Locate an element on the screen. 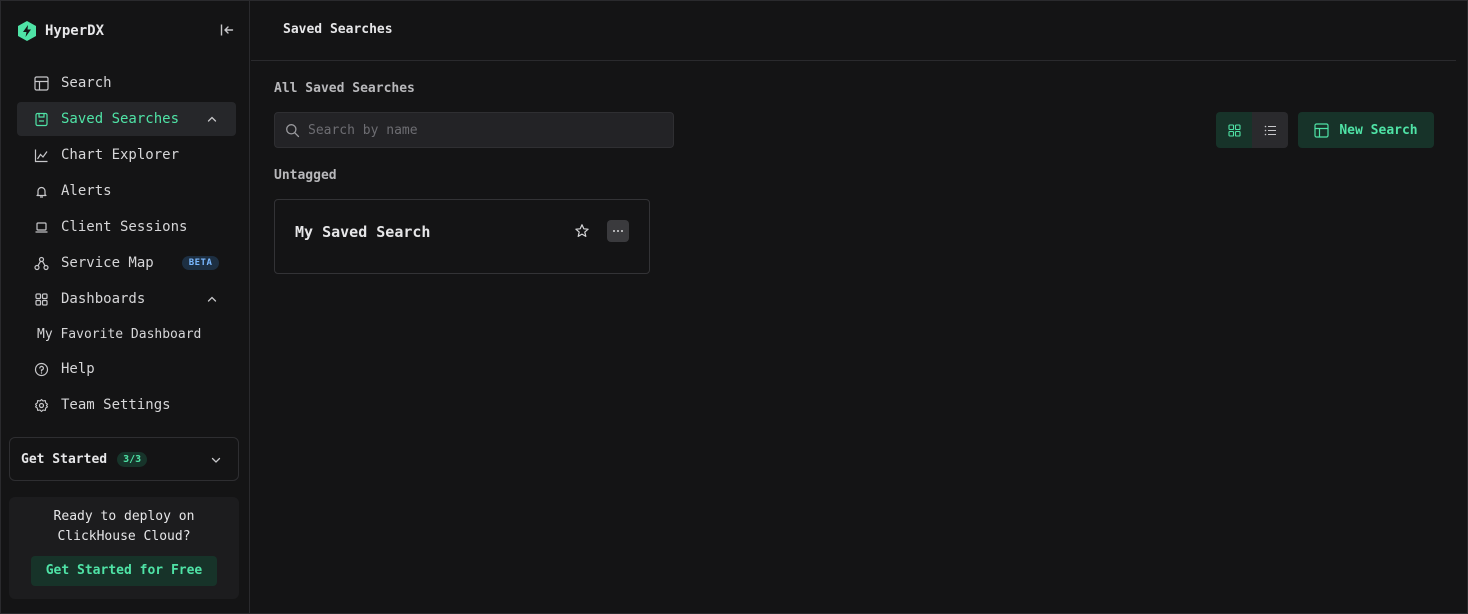 Image resolution: width=1468 pixels, height=614 pixels. sidebar-item-label: Chart Explorer is located at coordinates (120, 155).